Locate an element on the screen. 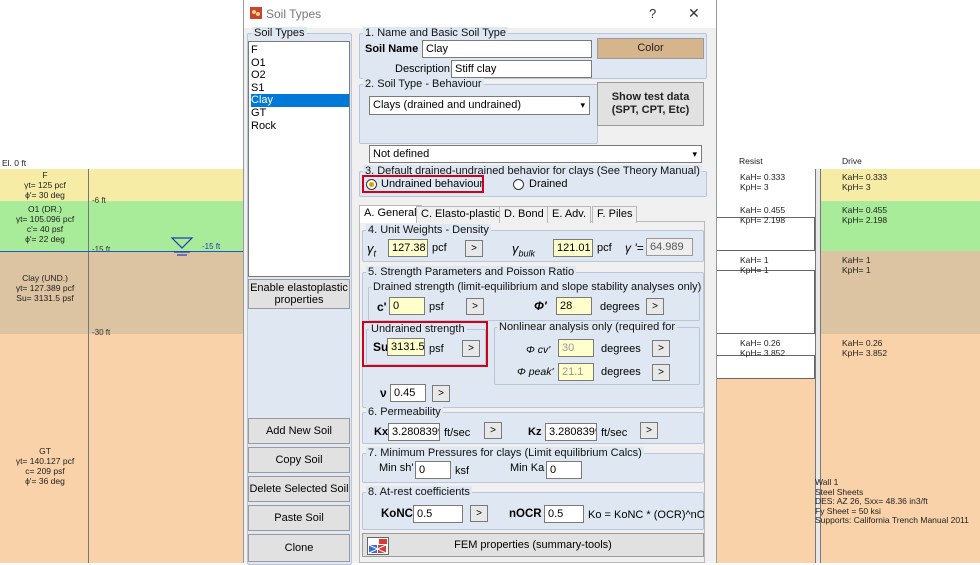 The image size is (980, 565). su-button: > is located at coordinates (471, 348).